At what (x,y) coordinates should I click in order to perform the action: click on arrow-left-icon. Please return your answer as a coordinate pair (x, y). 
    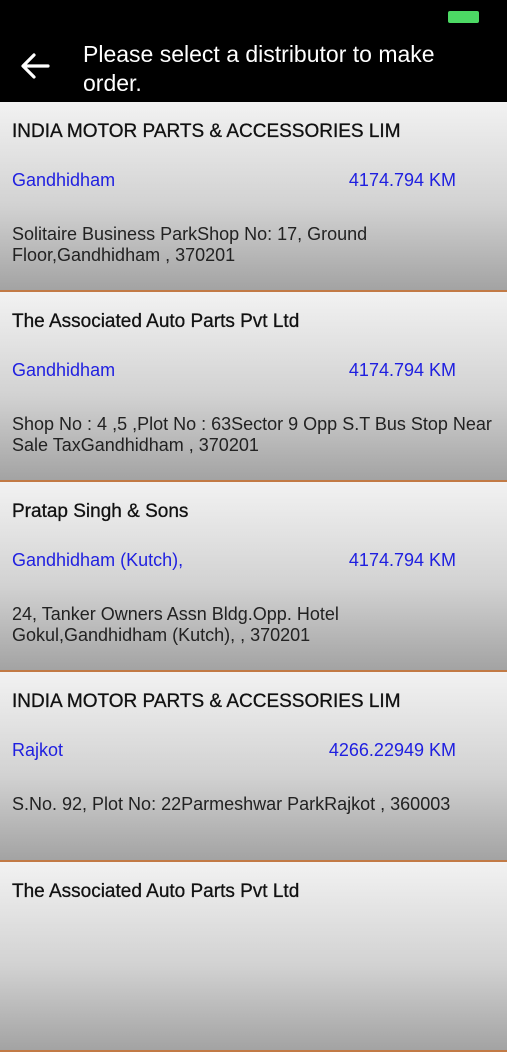
    Looking at the image, I should click on (35, 66).